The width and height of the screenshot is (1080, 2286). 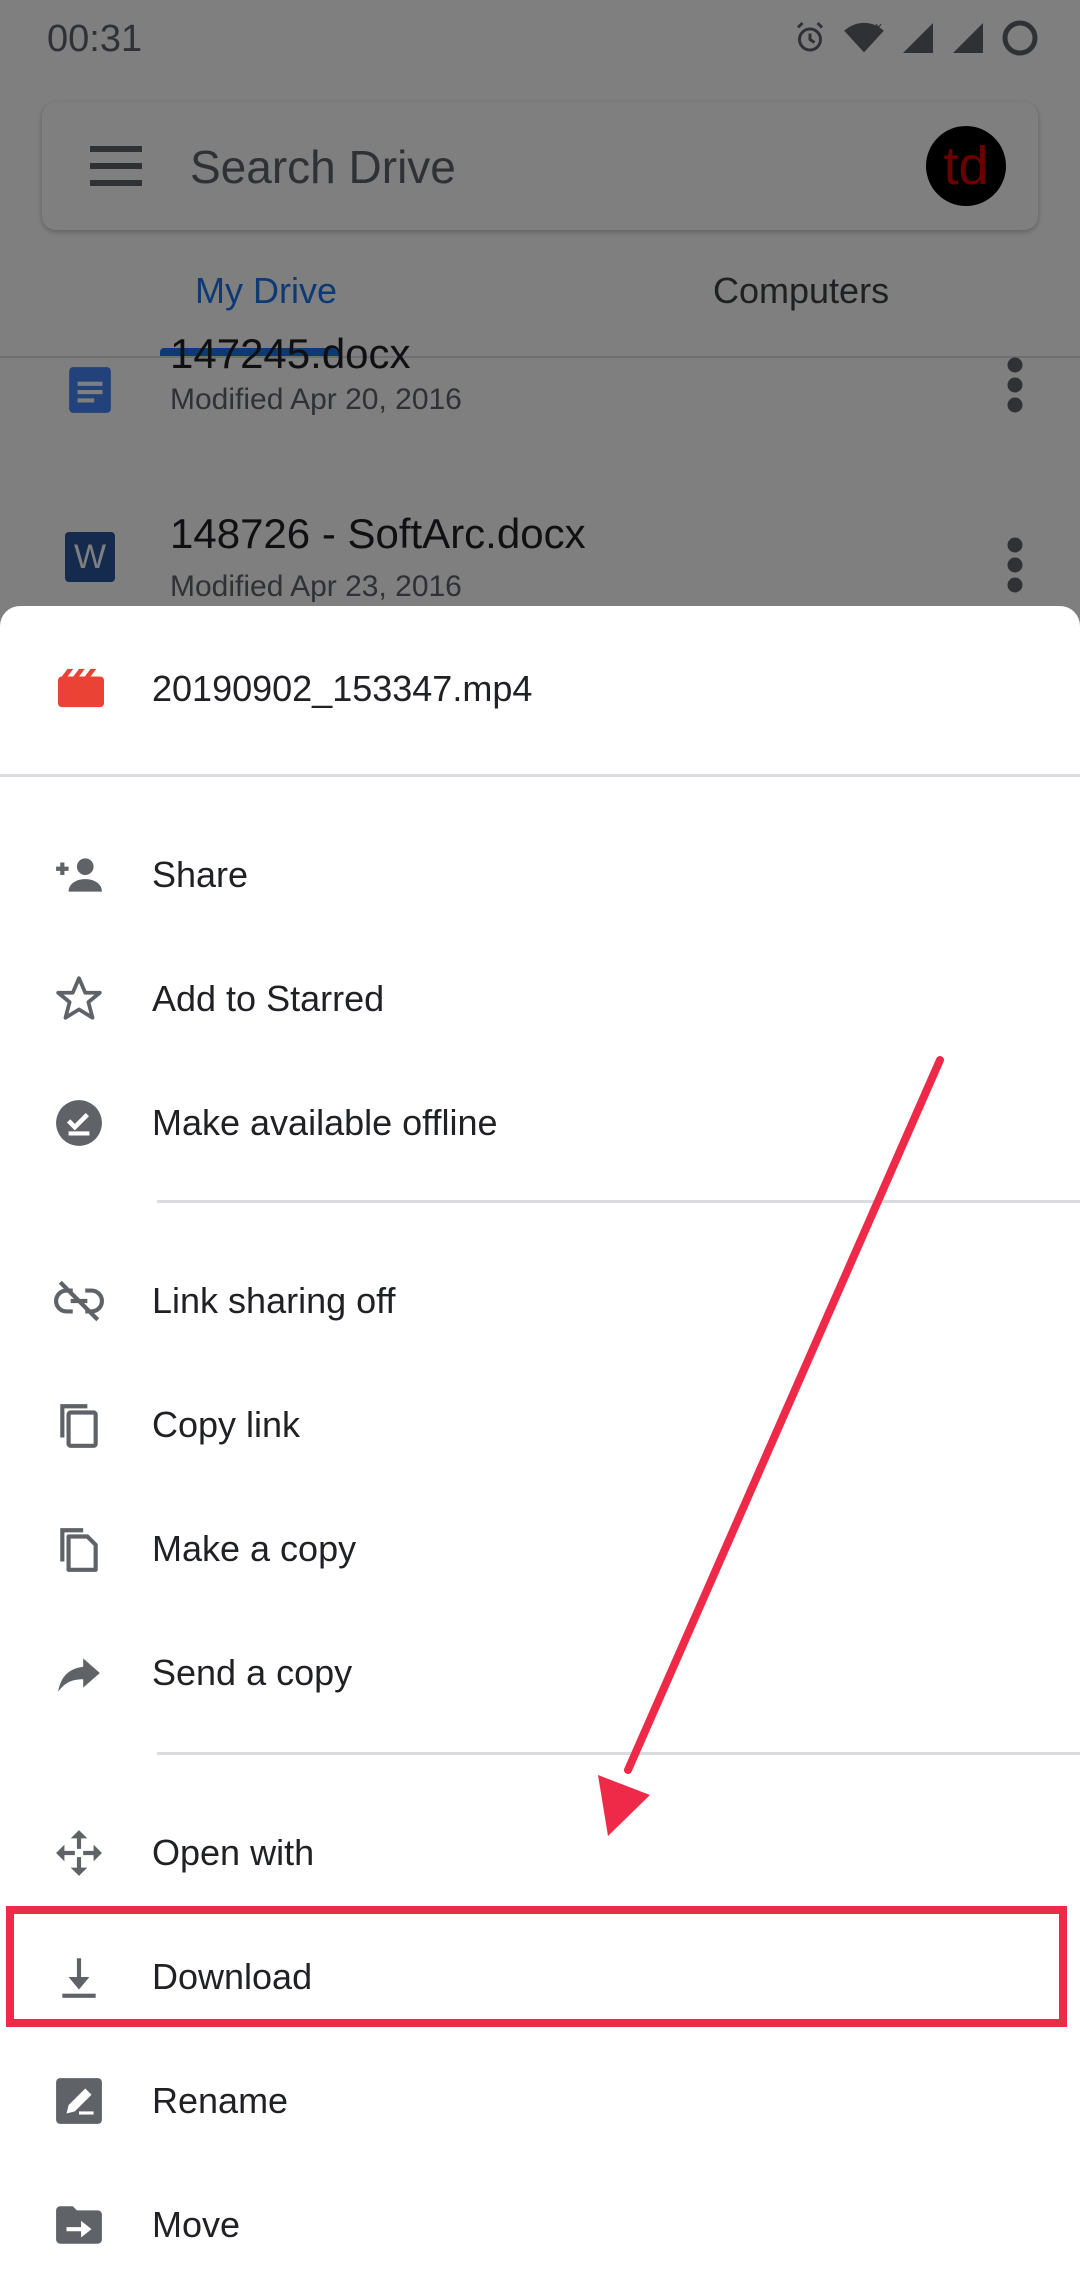 What do you see at coordinates (536, 1966) in the screenshot?
I see `download-highlight-box` at bounding box center [536, 1966].